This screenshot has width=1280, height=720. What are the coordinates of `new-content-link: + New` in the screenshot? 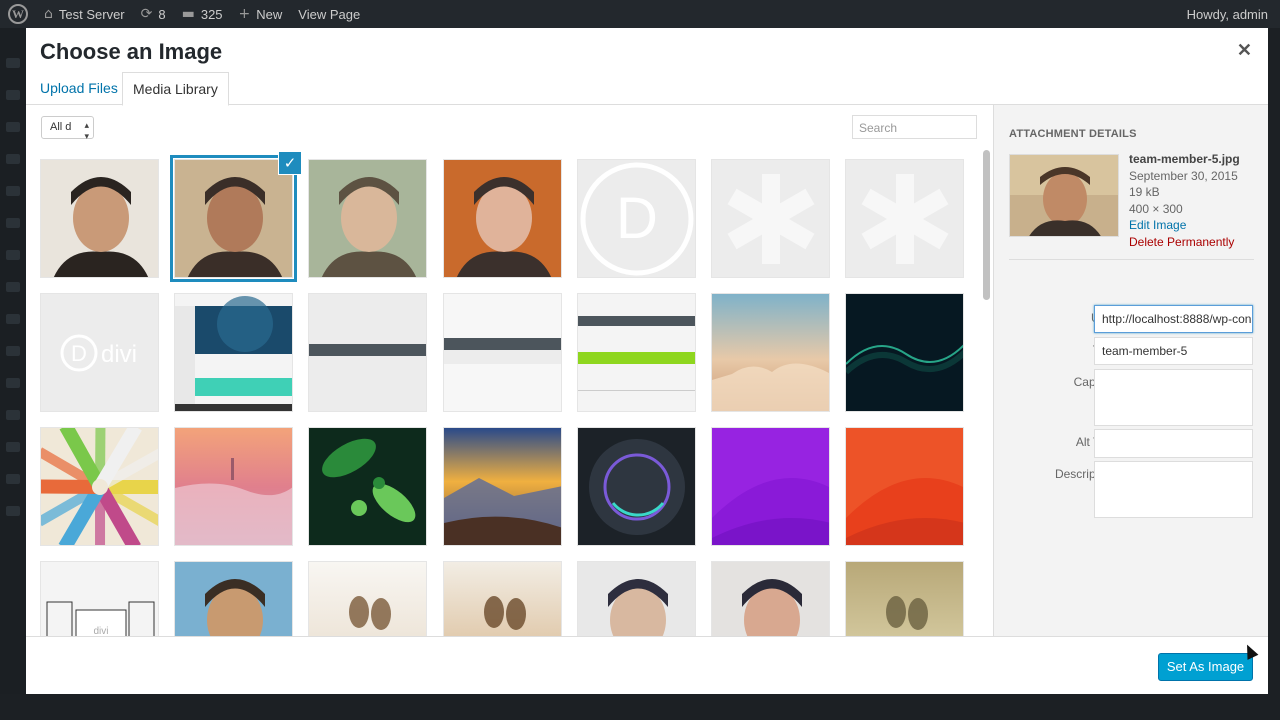 It's located at (261, 14).